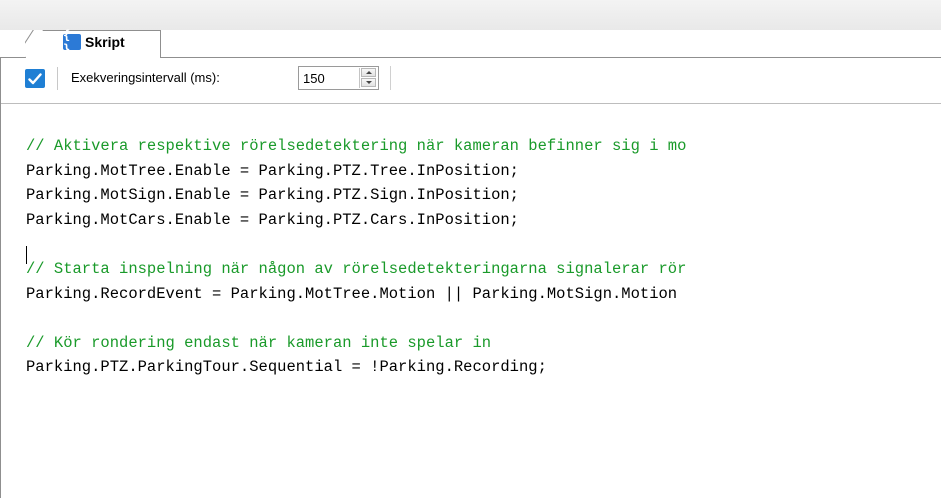 The height and width of the screenshot is (498, 941). Describe the element at coordinates (368, 82) in the screenshot. I see `spin-down-button` at that location.